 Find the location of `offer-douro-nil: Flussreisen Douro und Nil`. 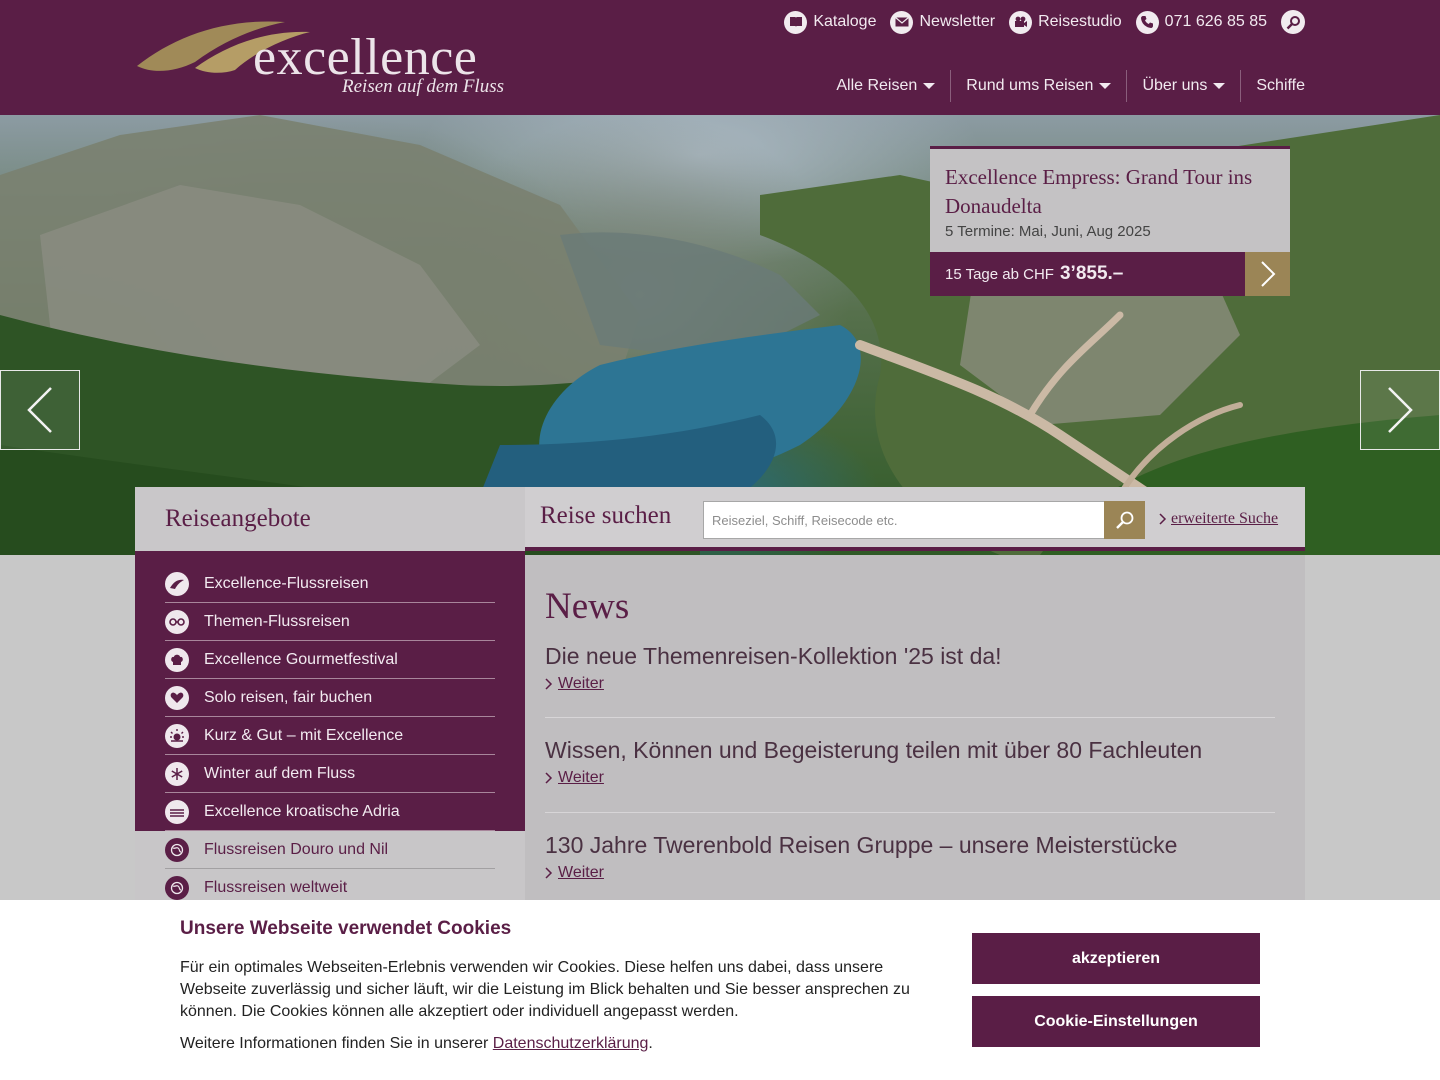

offer-douro-nil: Flussreisen Douro und Nil is located at coordinates (330, 850).